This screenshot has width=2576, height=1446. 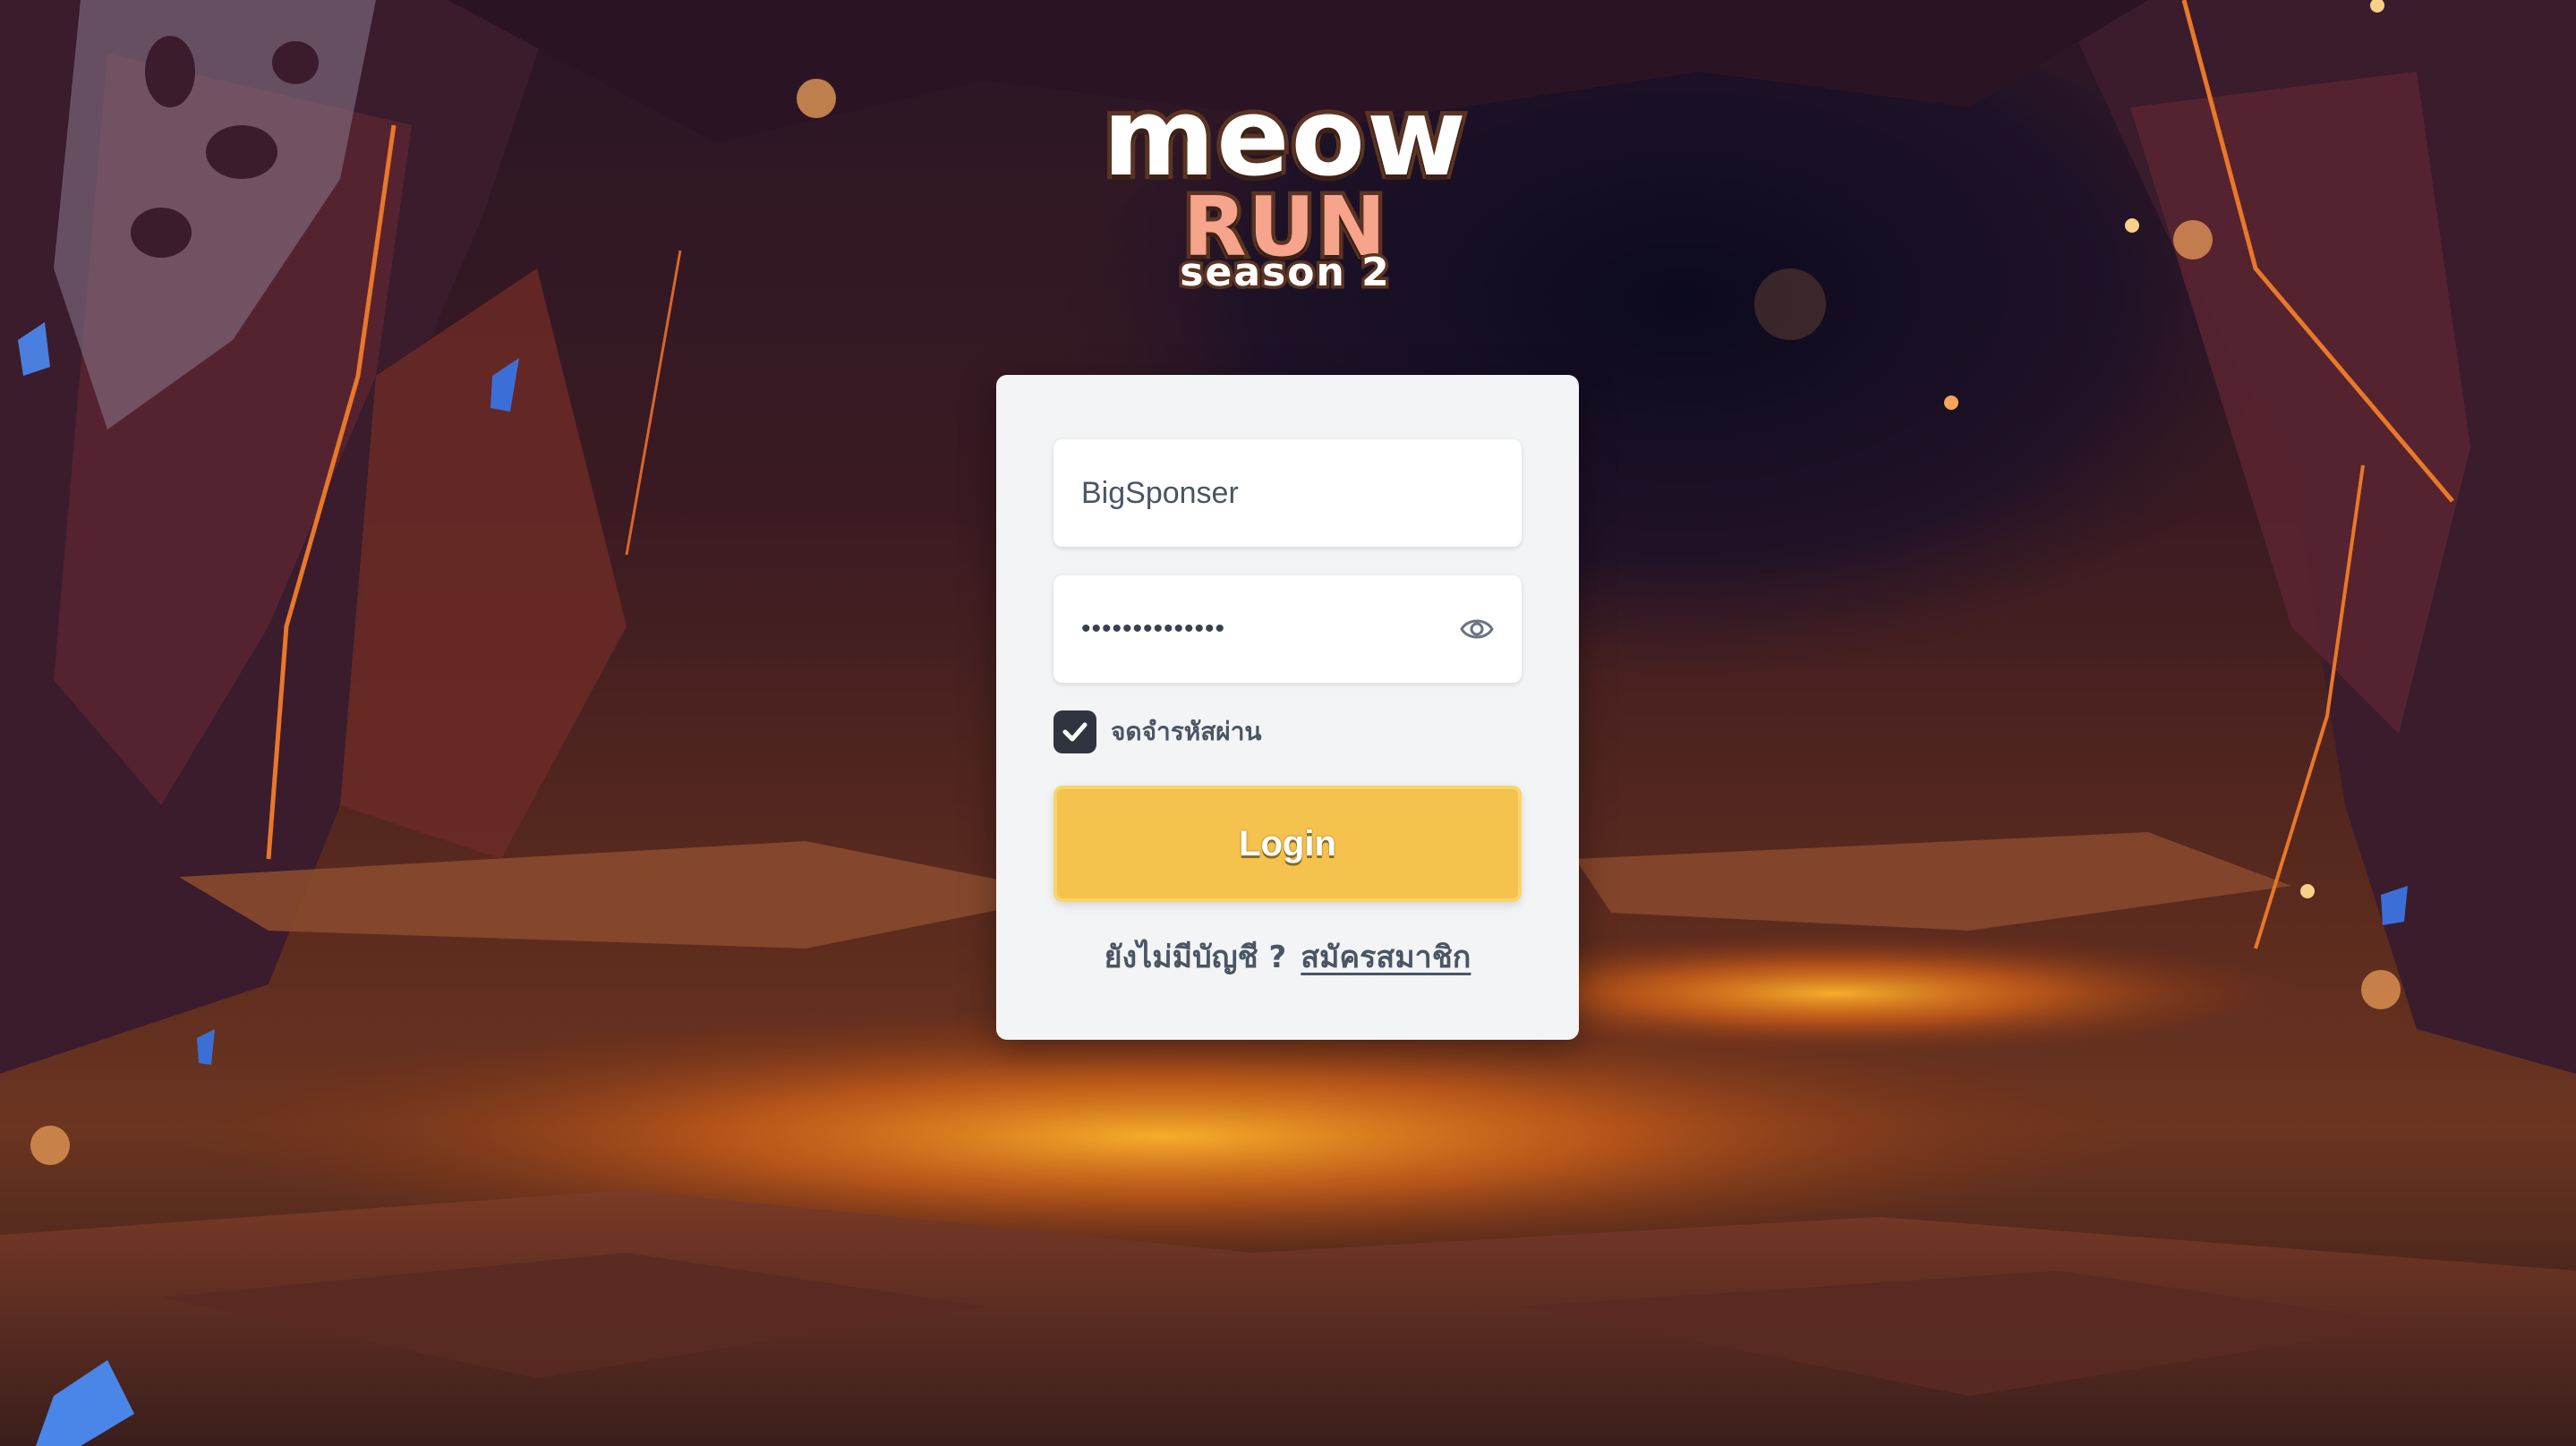 I want to click on checkmark-icon, so click(x=1075, y=732).